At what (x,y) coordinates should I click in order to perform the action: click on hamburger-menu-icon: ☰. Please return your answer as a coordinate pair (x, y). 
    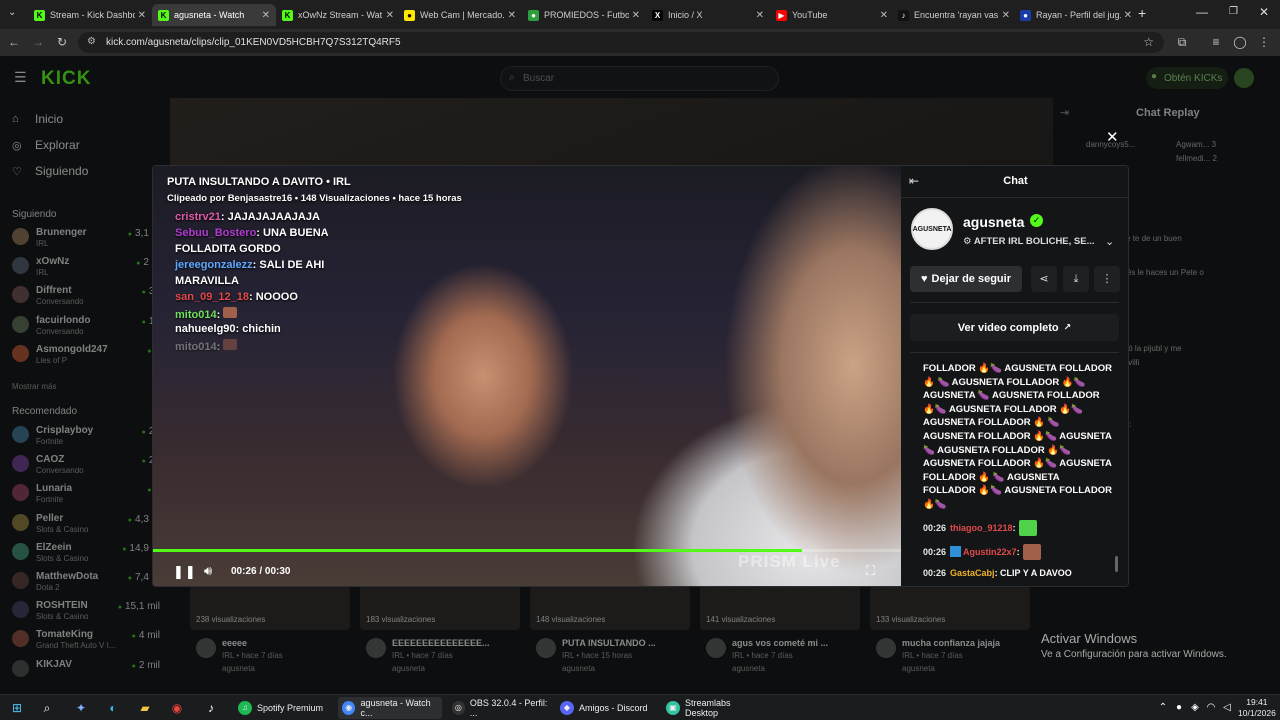
    Looking at the image, I should click on (20, 77).